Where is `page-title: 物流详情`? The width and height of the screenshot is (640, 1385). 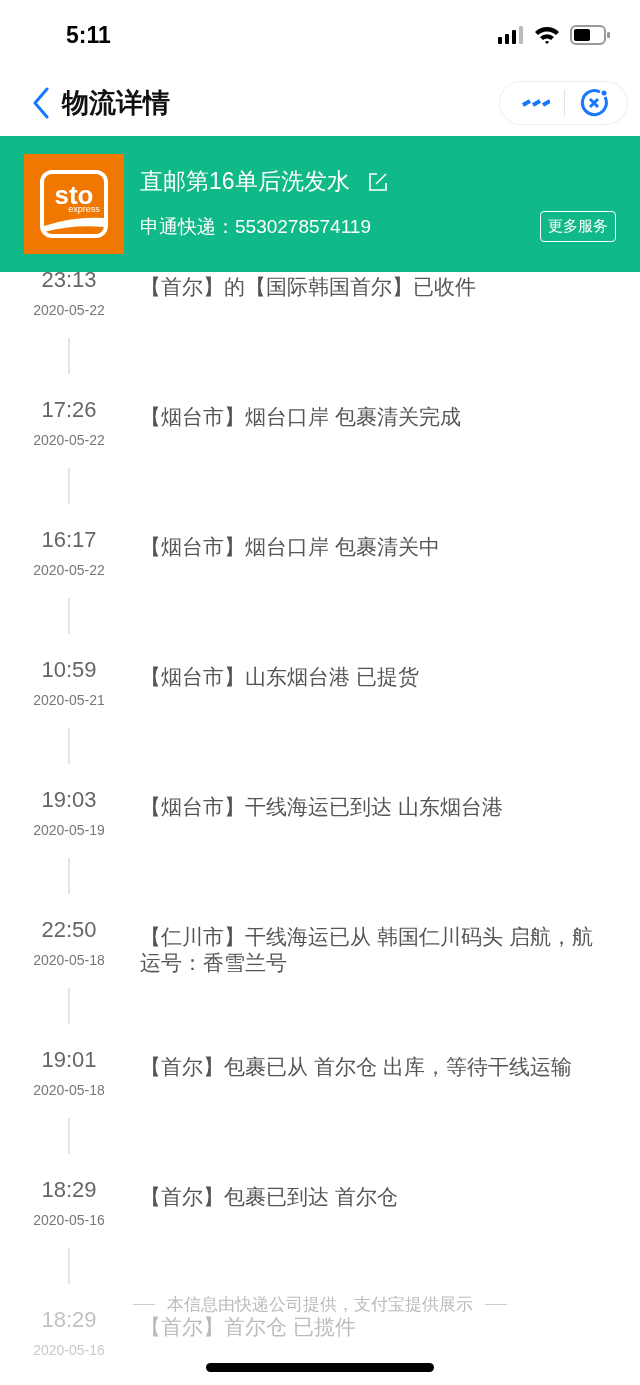
page-title: 物流详情 is located at coordinates (116, 103).